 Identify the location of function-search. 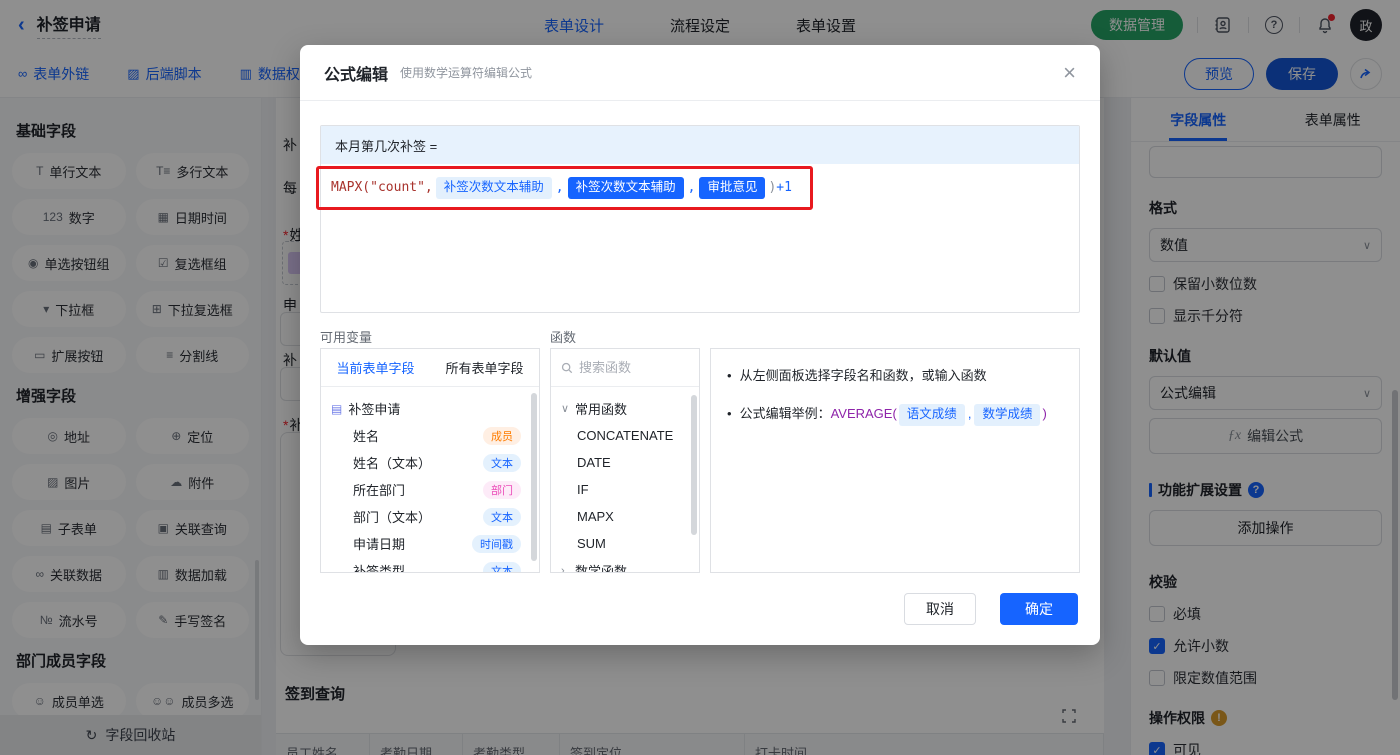
(625, 368).